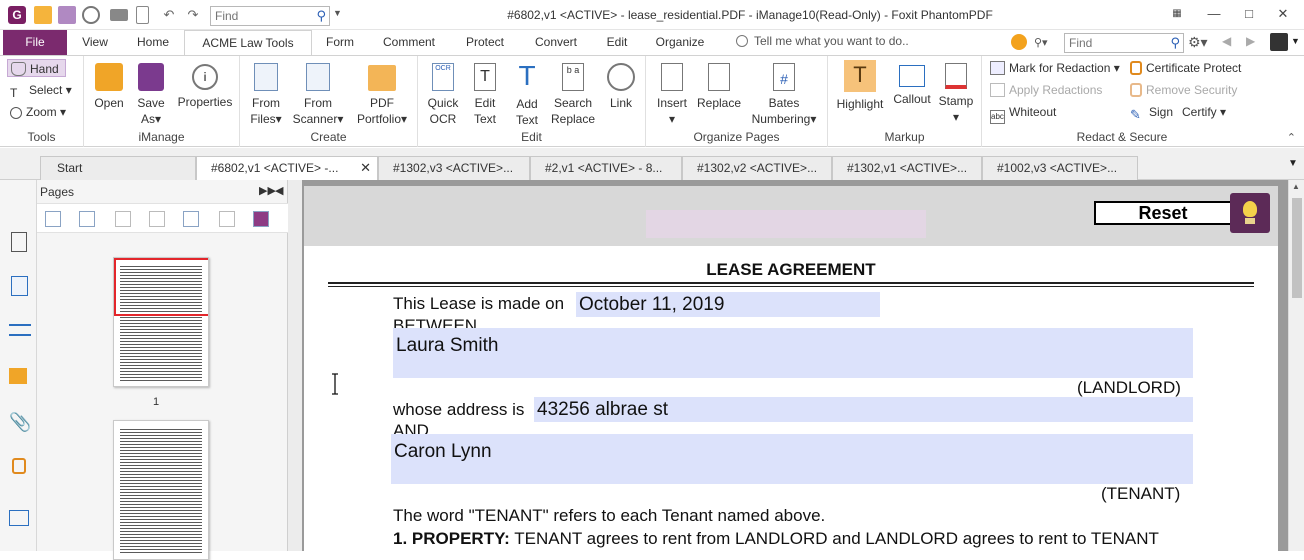 The height and width of the screenshot is (560, 1304). I want to click on link-button: Link, so click(621, 85).